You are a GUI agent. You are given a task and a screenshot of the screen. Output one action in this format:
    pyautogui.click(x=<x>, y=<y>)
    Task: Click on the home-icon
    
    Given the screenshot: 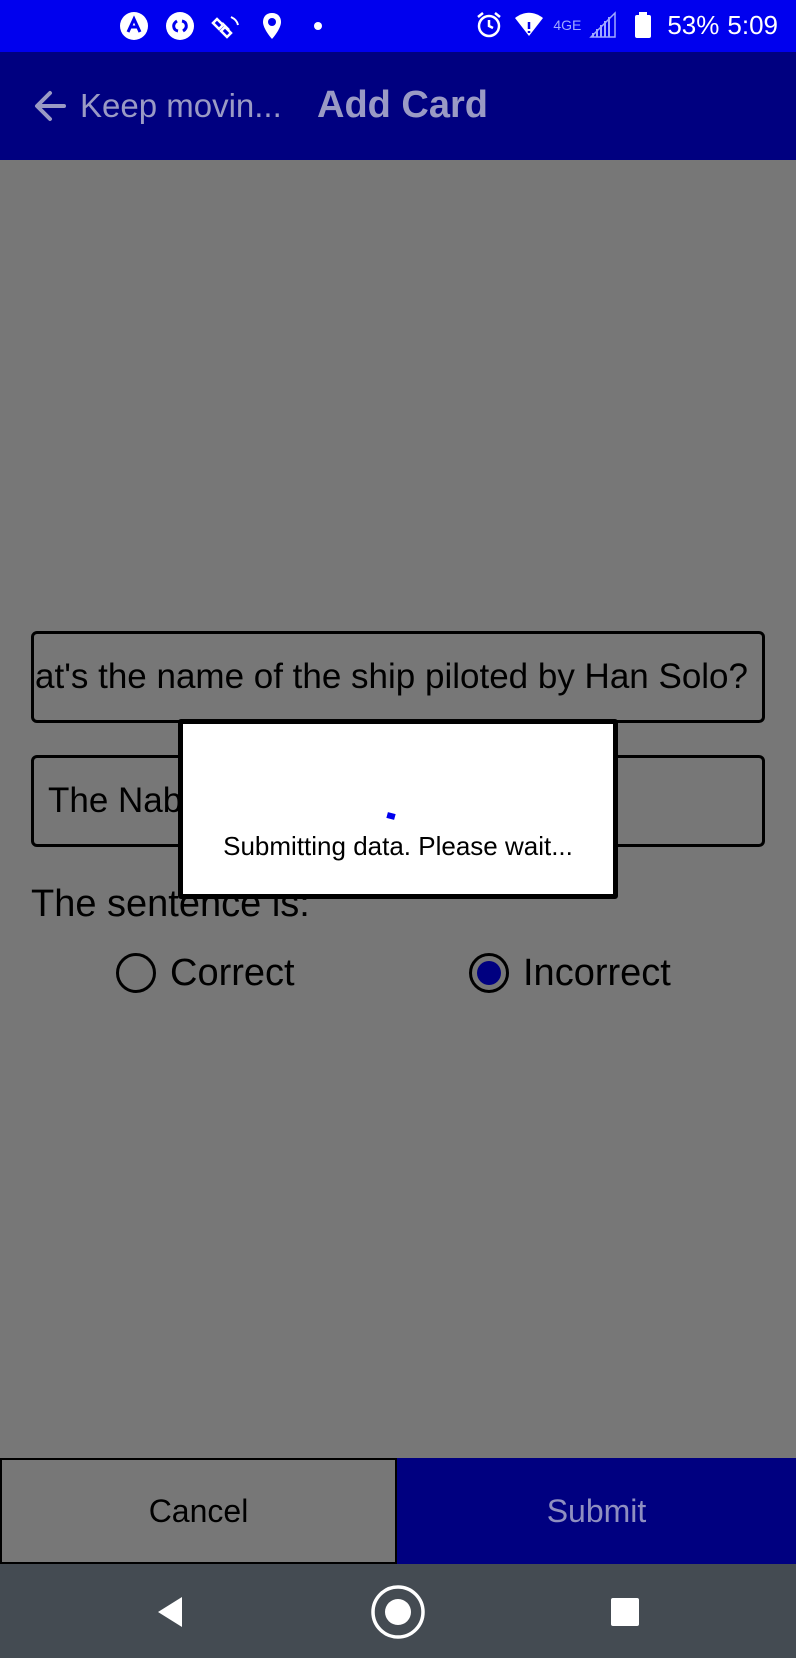 What is the action you would take?
    pyautogui.click(x=398, y=1612)
    